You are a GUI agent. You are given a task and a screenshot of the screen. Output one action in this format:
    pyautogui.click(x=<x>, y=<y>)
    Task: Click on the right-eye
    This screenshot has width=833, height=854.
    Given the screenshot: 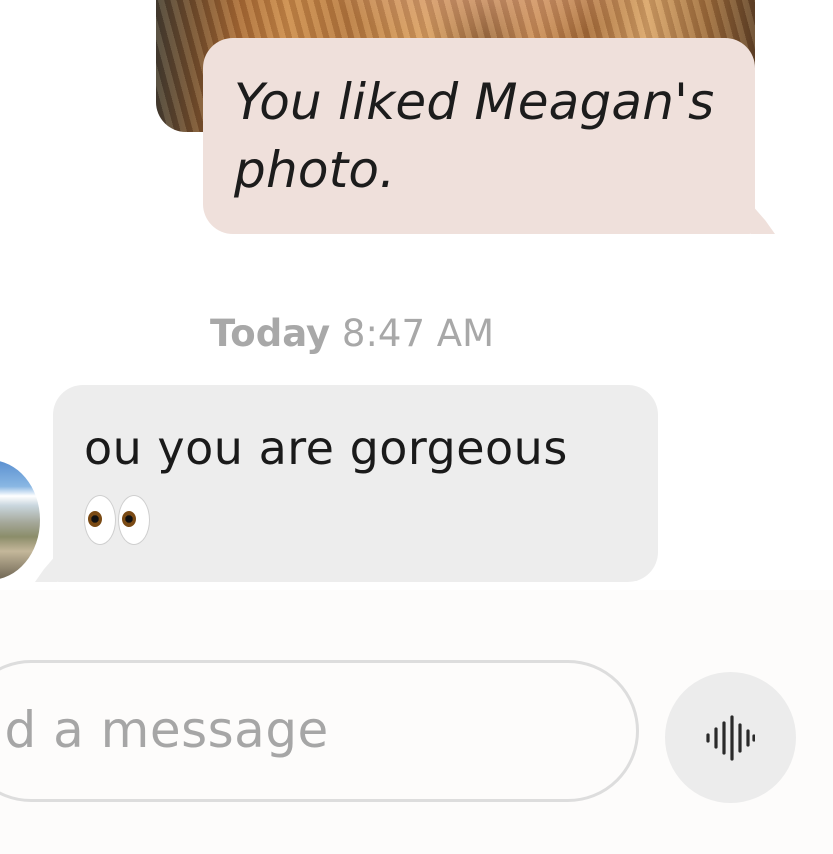 What is the action you would take?
    pyautogui.click(x=134, y=519)
    